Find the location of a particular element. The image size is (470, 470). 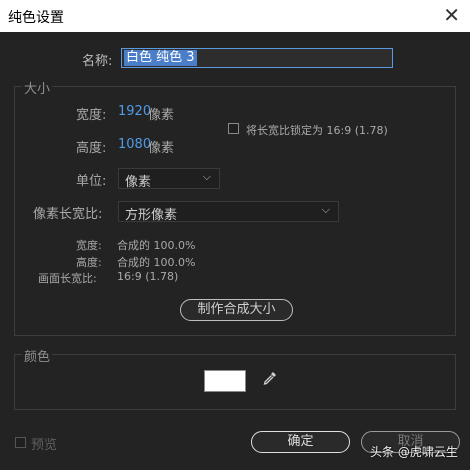

frame-aspect-label: 画面长宽比: is located at coordinates (67, 278).